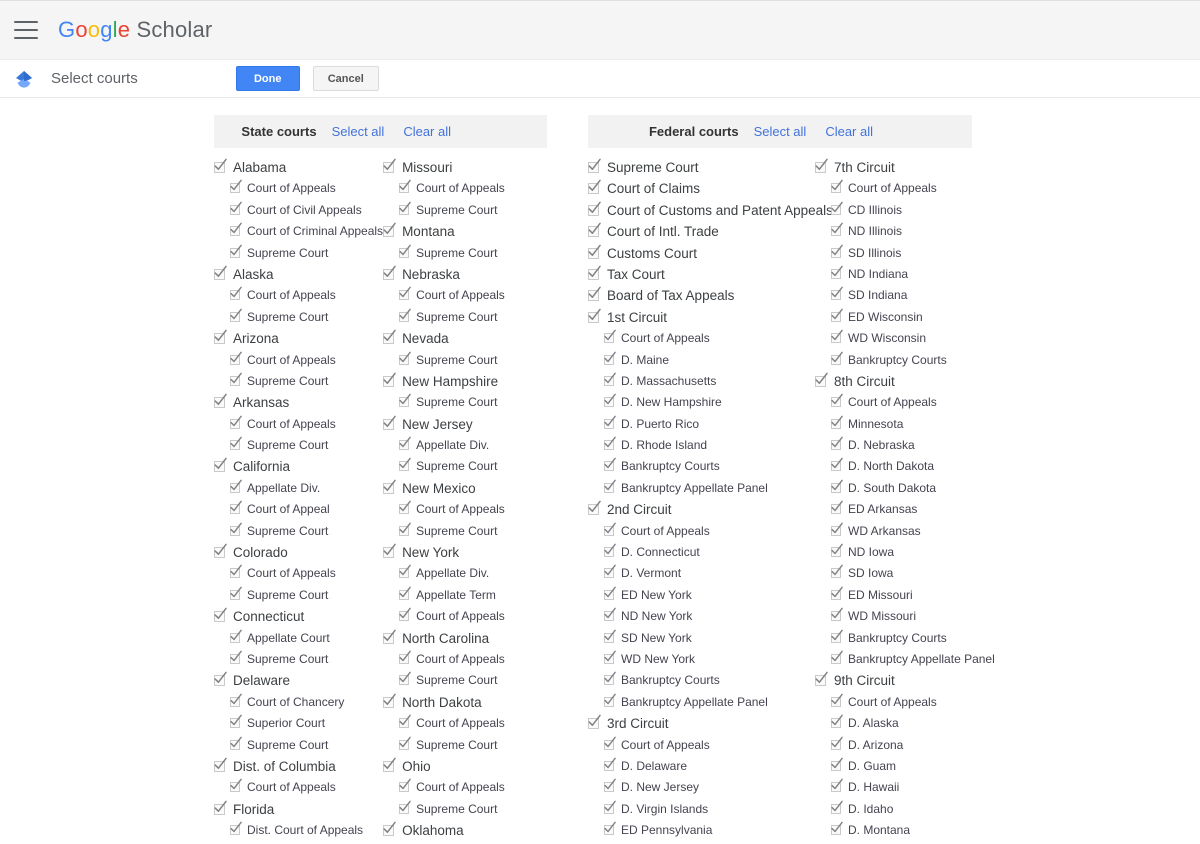 This screenshot has height=844, width=1200. What do you see at coordinates (701, 276) in the screenshot?
I see `court-item-row: Tax Court` at bounding box center [701, 276].